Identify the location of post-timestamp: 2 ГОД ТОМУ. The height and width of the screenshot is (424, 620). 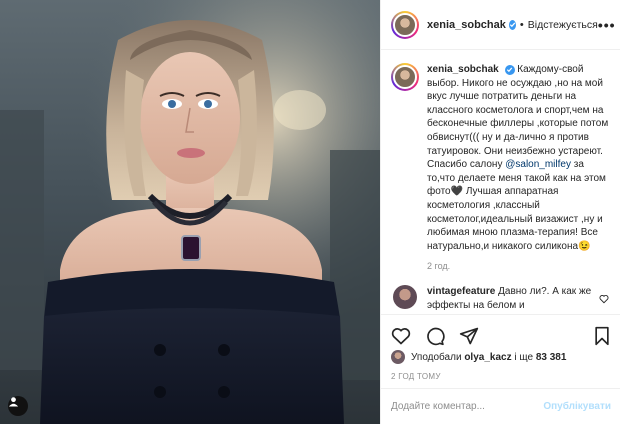
(416, 376).